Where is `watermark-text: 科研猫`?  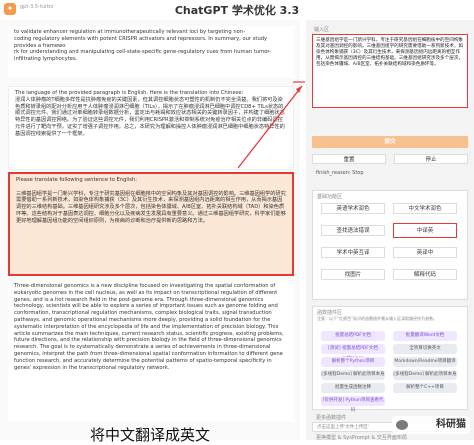 watermark-text: 科研猫 is located at coordinates (451, 424).